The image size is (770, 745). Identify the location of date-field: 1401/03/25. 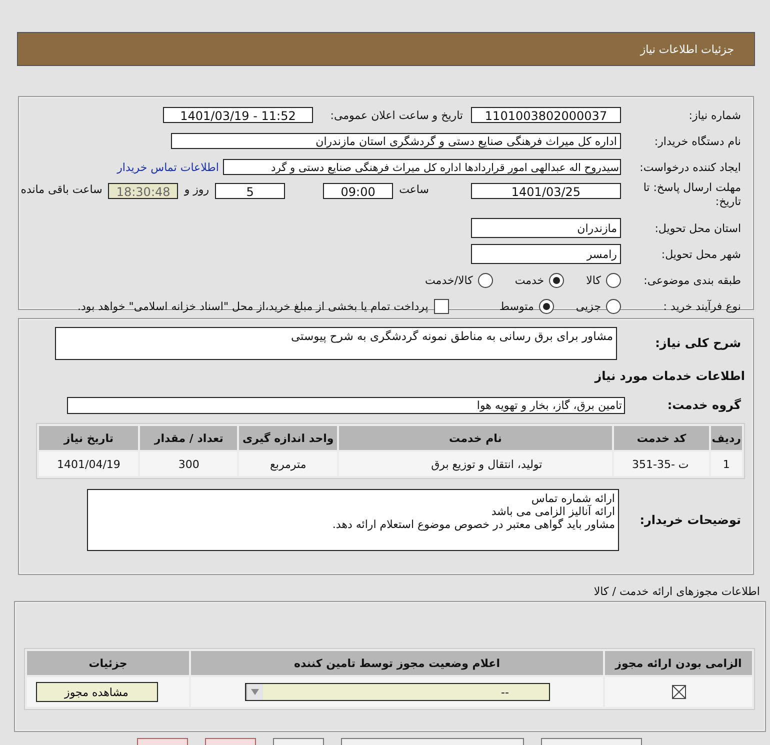
(546, 191).